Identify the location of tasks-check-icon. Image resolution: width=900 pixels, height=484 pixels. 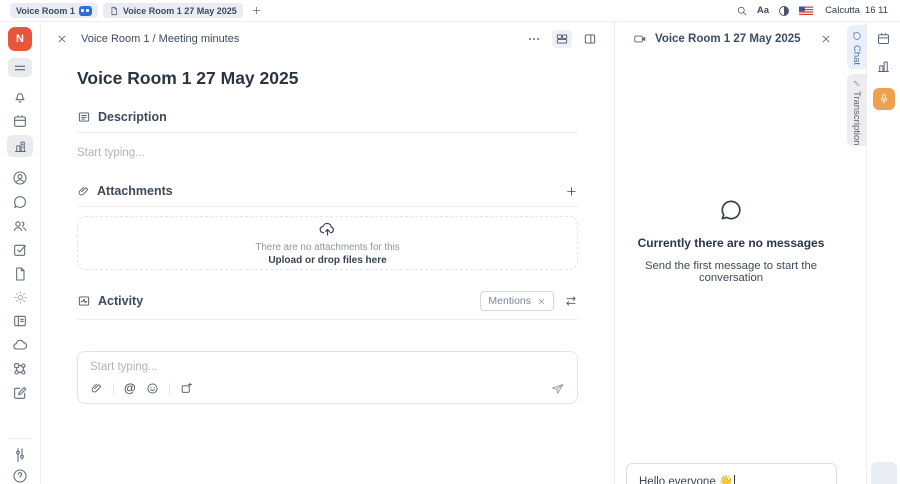
(20, 250).